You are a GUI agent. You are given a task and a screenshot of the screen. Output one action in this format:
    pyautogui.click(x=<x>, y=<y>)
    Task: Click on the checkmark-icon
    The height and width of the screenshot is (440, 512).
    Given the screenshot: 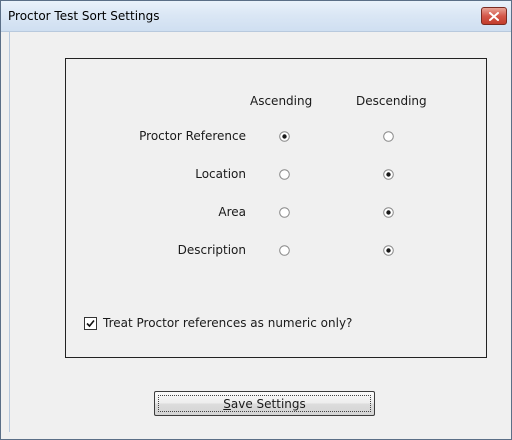 What is the action you would take?
    pyautogui.click(x=90, y=323)
    